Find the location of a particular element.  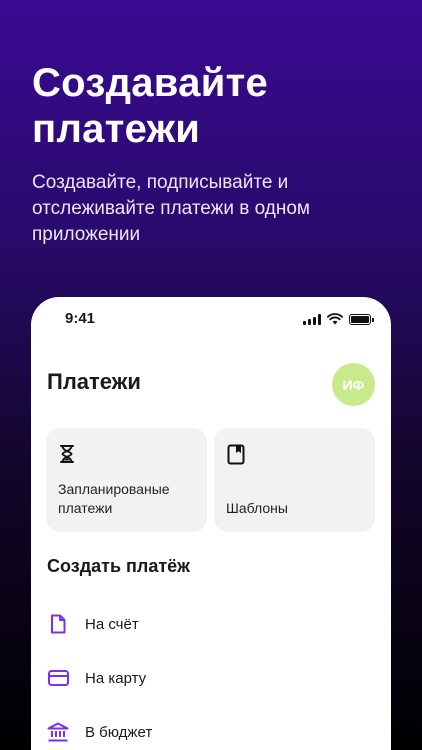

scheduled-payments-card: Запланированые платежи is located at coordinates (126, 480).